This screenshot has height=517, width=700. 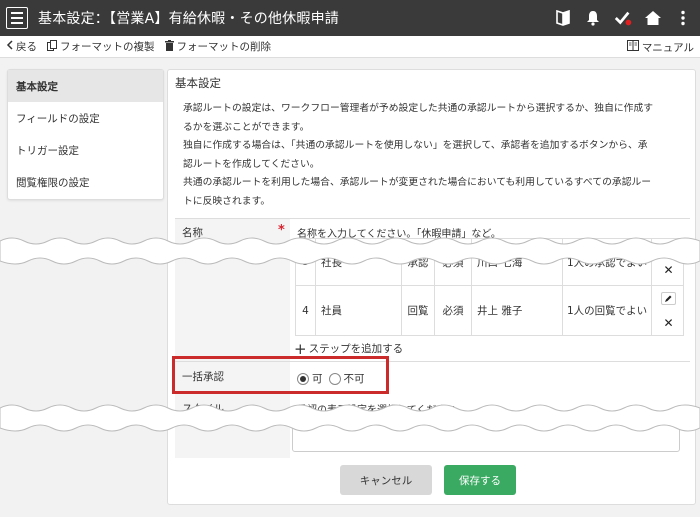 I want to click on header-icons, so click(x=623, y=18).